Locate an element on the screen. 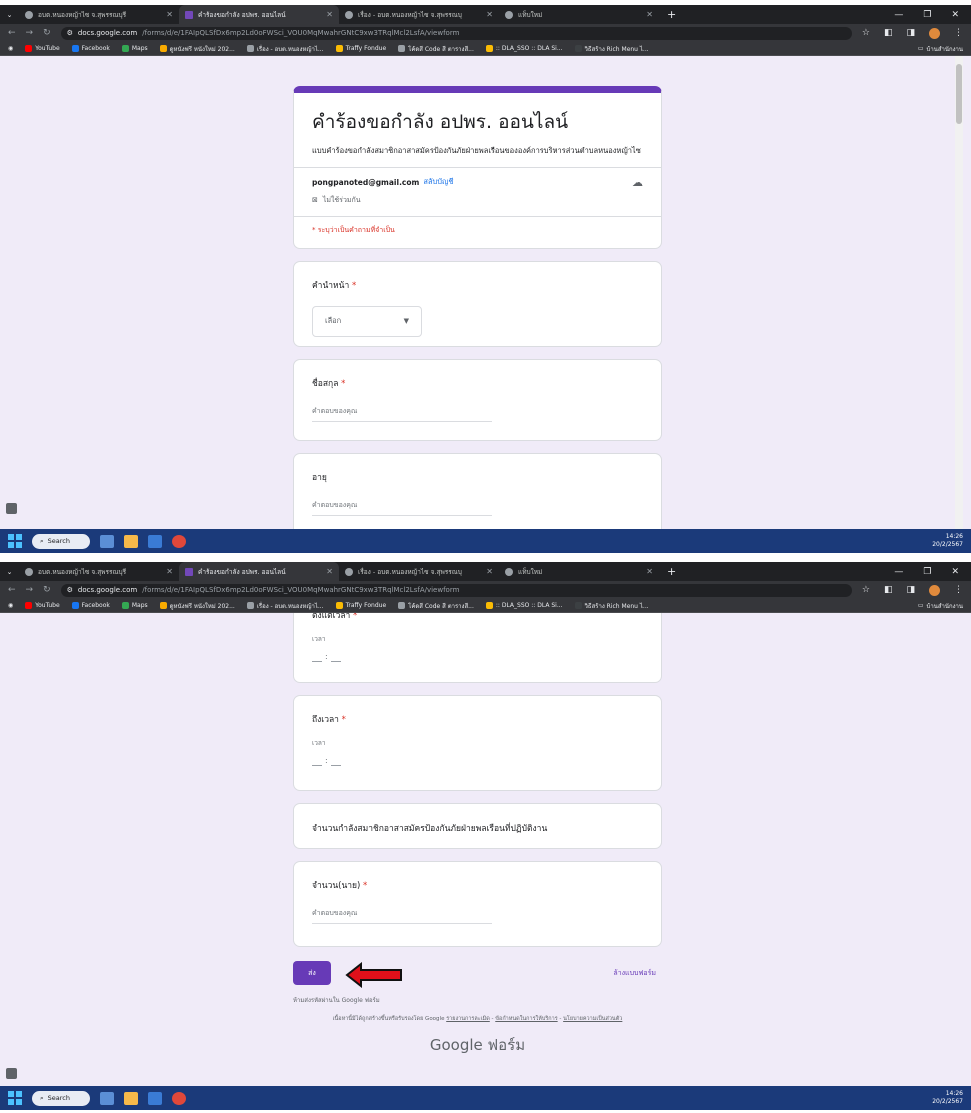 Image resolution: width=971 pixels, height=1113 pixels. age-input: คำตอบของคุณ is located at coordinates (402, 508).